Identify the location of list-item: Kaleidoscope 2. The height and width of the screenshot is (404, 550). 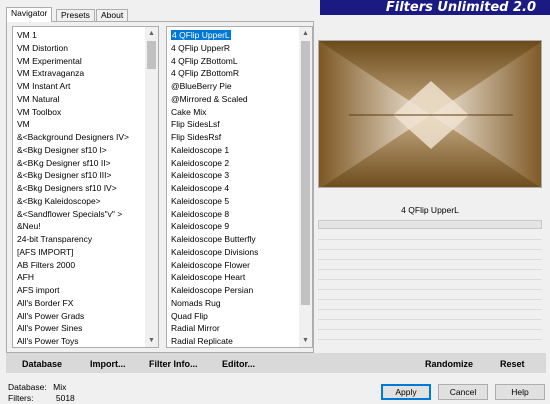
(233, 163).